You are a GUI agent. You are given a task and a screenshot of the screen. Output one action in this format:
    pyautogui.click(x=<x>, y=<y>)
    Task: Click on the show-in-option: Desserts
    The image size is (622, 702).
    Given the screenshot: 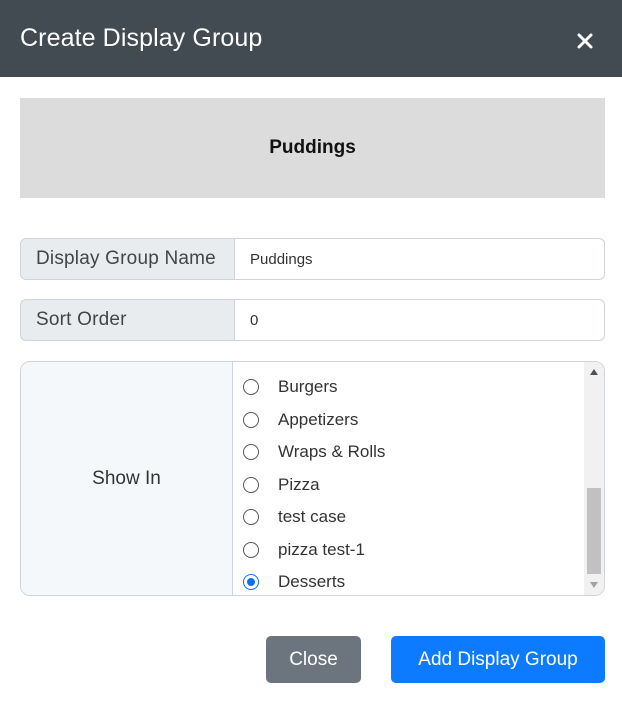 What is the action you would take?
    pyautogui.click(x=294, y=582)
    